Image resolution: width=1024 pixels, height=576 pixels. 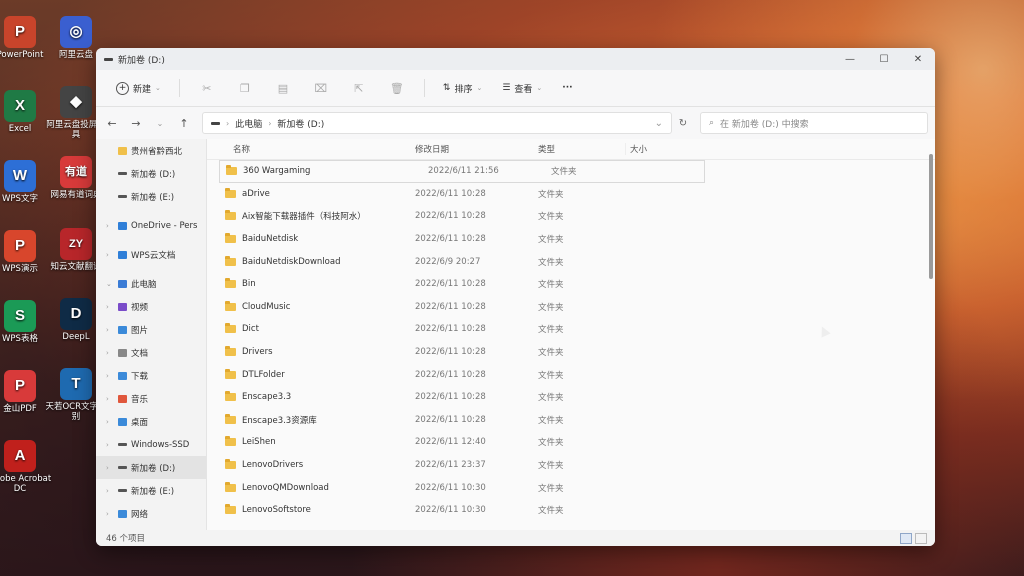 What do you see at coordinates (906, 538) in the screenshot?
I see `details-view-icon` at bounding box center [906, 538].